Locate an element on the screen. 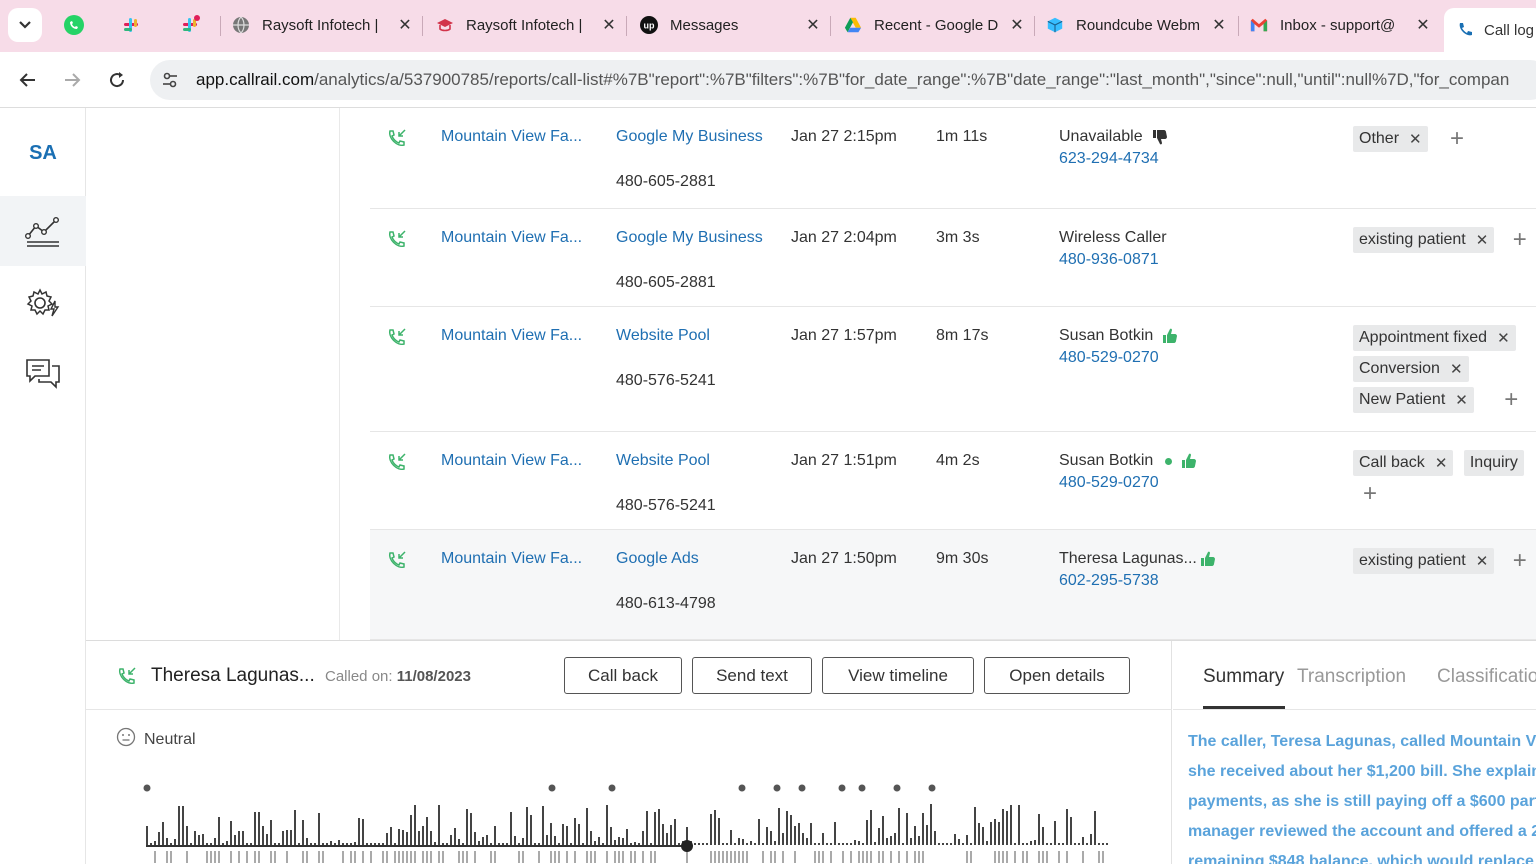 The height and width of the screenshot is (864, 1536). sidebar-item-conversations is located at coordinates (43, 373).